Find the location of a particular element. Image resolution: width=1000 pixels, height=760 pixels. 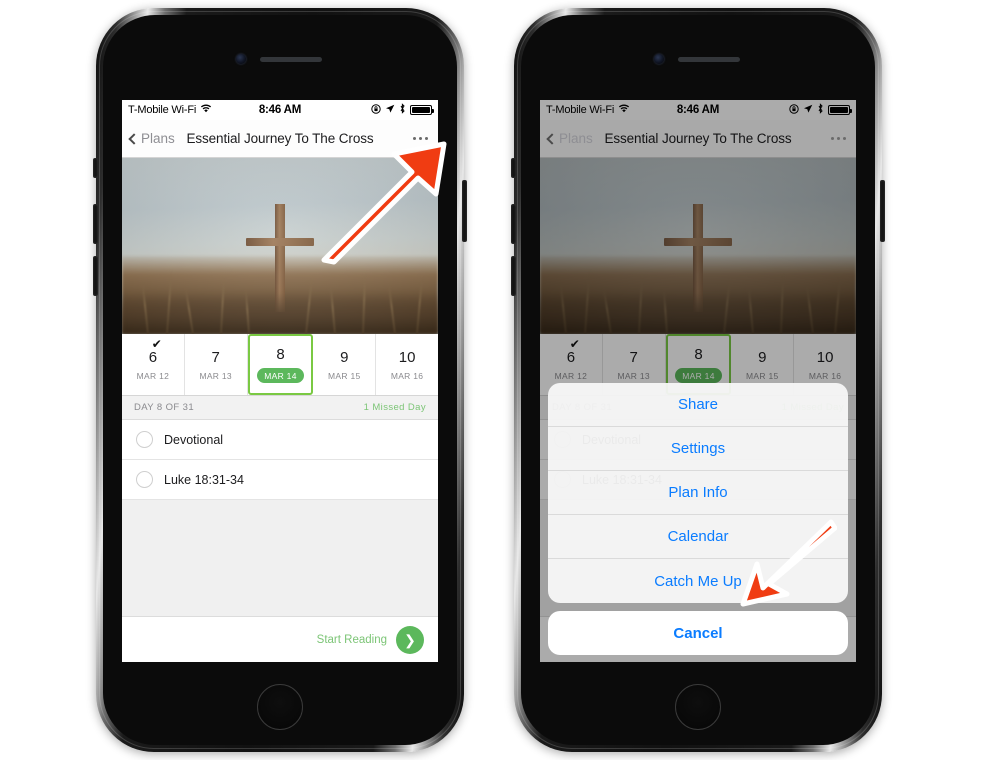

action-sheet-item-settings: Settings is located at coordinates (698, 449).